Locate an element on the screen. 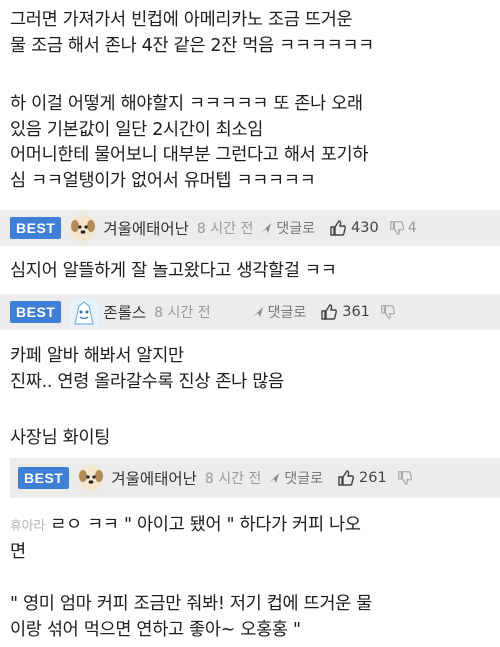 This screenshot has width=500, height=647. post-line-2: 물 조금 해서 존나 4잔 같은 2잔 먹음 ㅋㅋㅋㅋㅋㅋ is located at coordinates (192, 46).